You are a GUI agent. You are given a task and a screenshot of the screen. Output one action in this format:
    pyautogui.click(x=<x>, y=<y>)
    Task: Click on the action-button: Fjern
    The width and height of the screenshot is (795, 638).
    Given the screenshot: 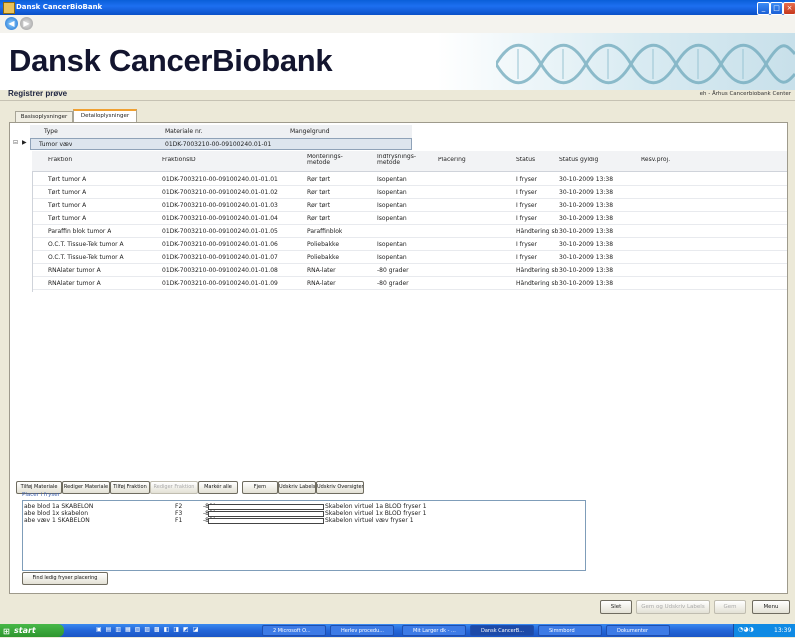 What is the action you would take?
    pyautogui.click(x=260, y=487)
    